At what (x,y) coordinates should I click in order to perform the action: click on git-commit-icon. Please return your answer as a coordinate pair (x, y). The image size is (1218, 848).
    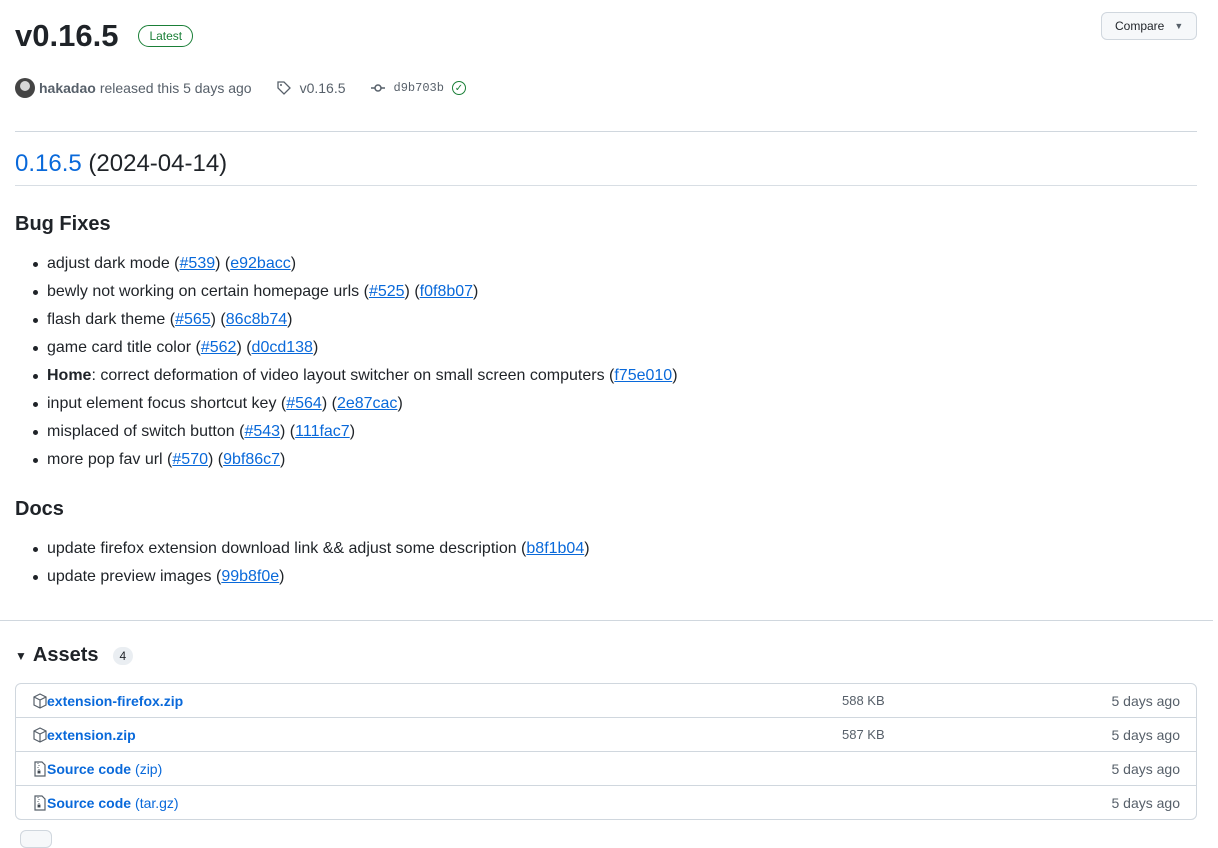
    Looking at the image, I should click on (377, 88).